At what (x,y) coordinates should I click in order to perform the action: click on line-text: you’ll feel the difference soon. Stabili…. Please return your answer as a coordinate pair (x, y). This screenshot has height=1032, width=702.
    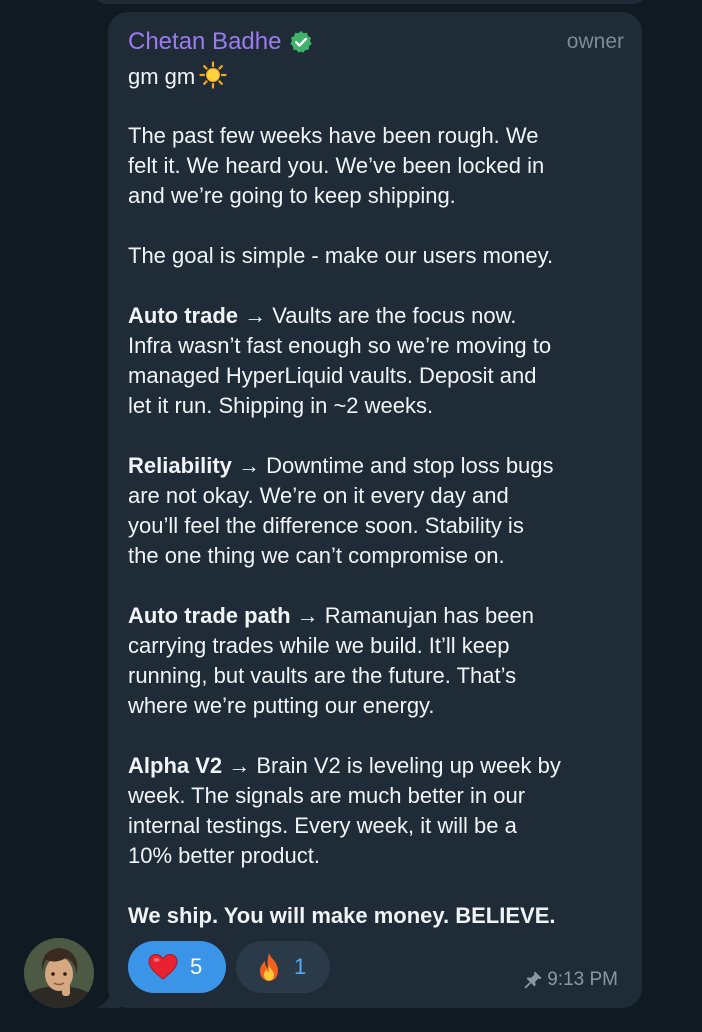
    Looking at the image, I should click on (326, 525).